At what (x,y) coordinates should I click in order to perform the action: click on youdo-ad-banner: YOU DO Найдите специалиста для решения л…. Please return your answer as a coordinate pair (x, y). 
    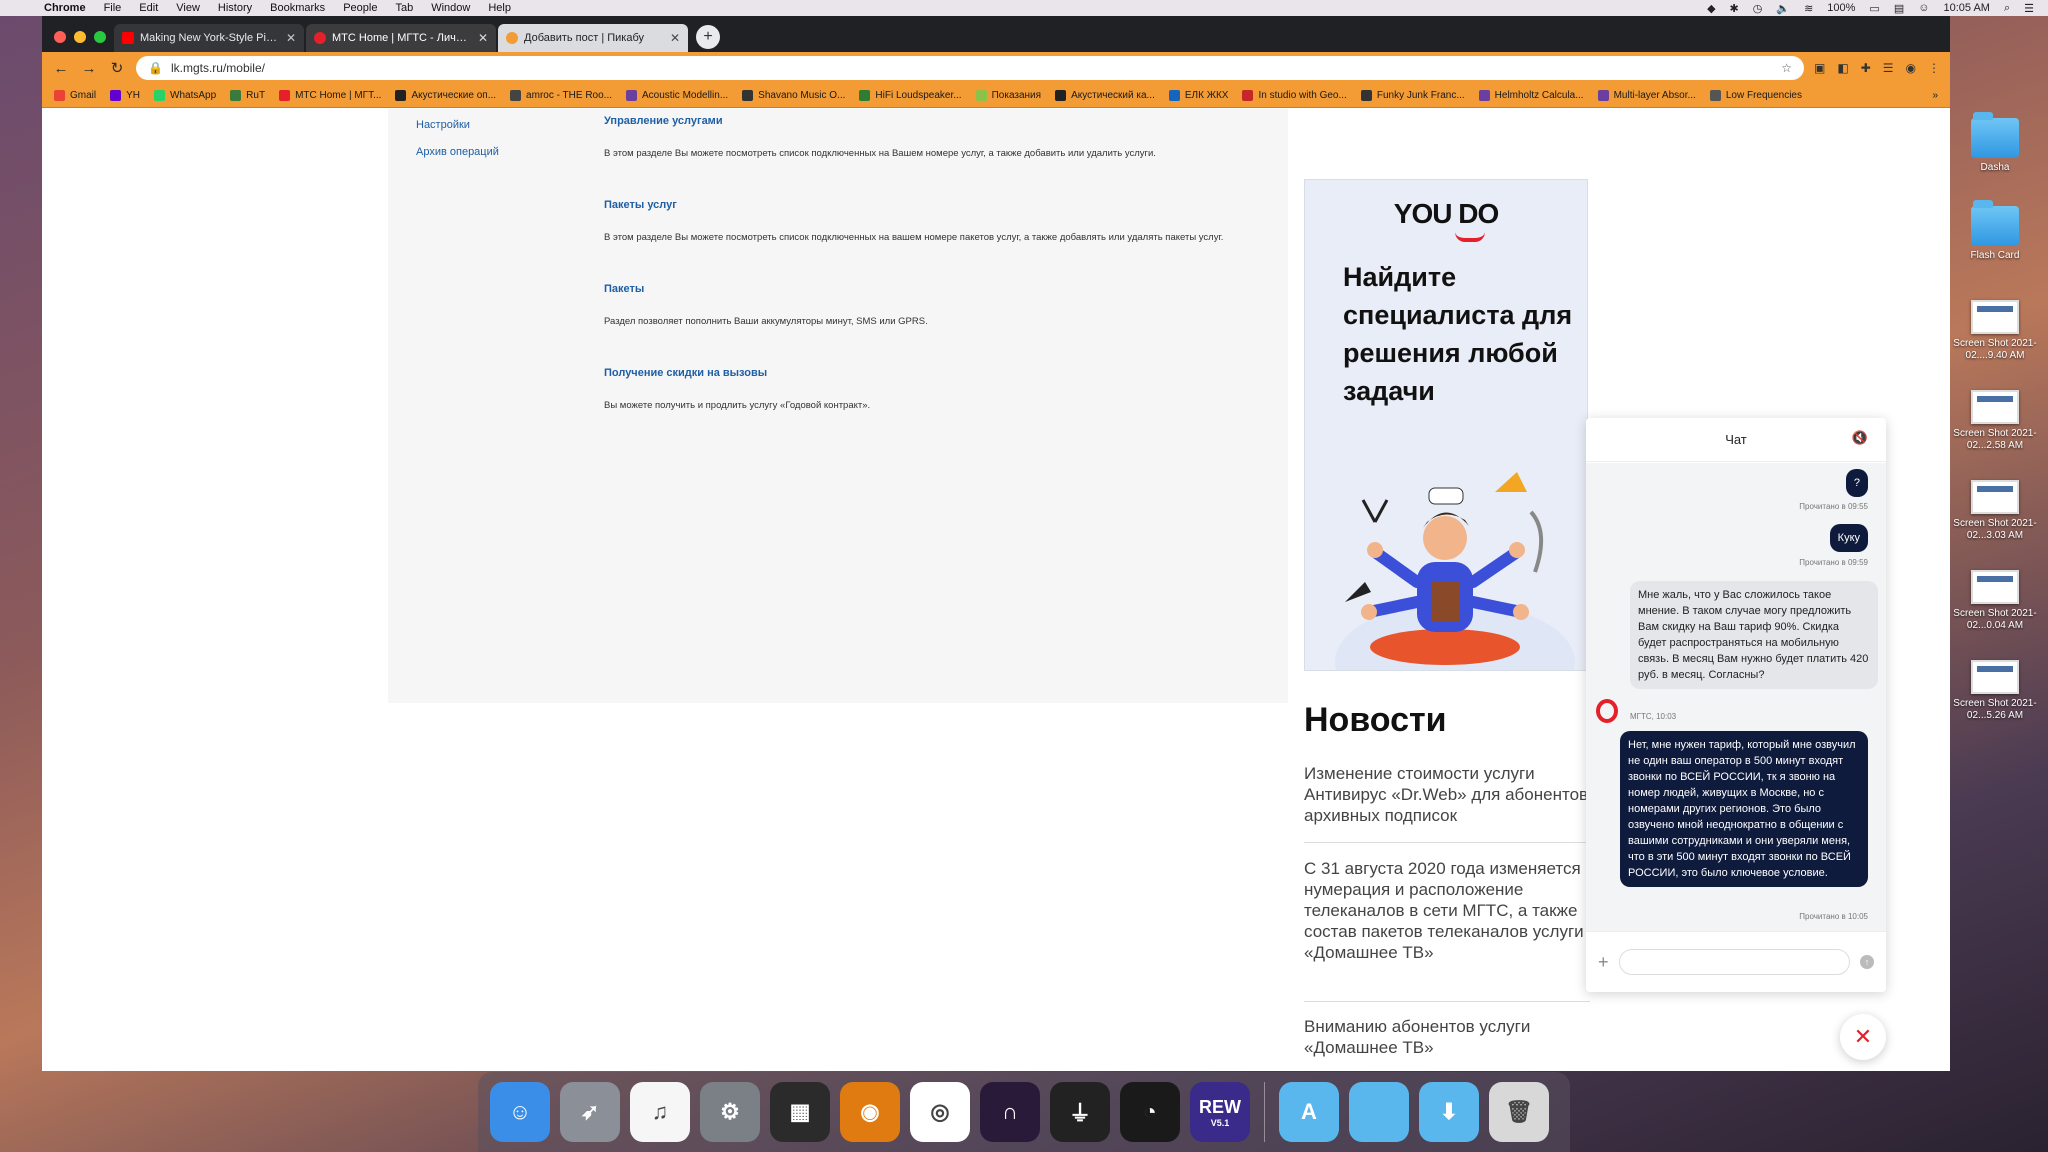
    Looking at the image, I should click on (1446, 425).